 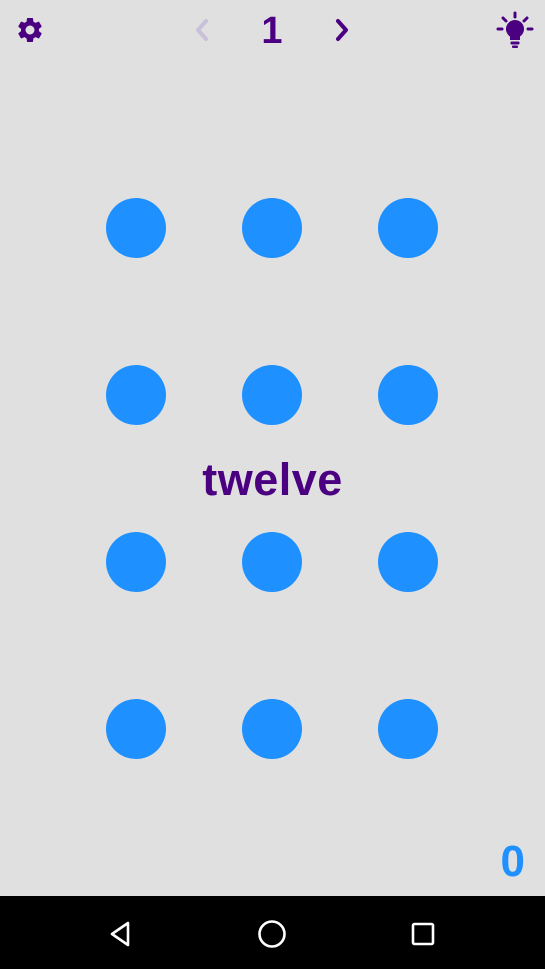 I want to click on previous-level-button, so click(x=202, y=30).